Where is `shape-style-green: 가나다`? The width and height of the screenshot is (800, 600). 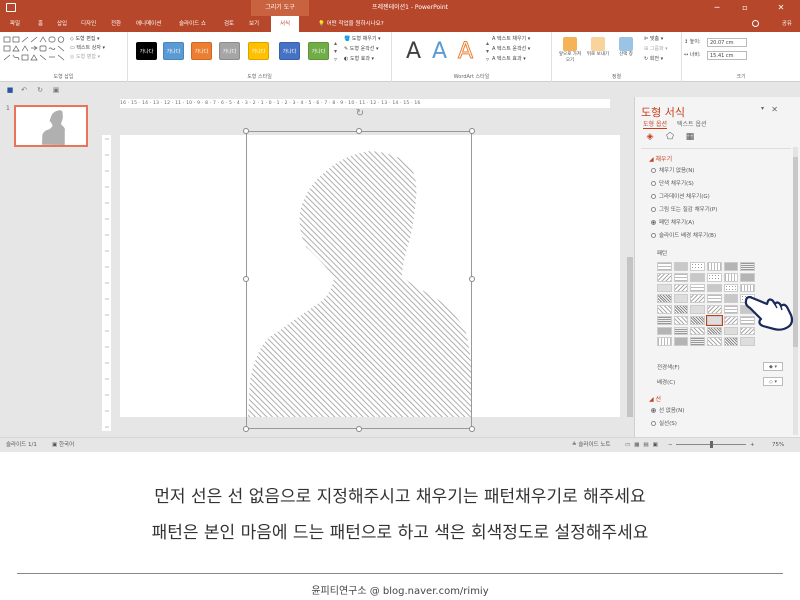 shape-style-green: 가나다 is located at coordinates (318, 51).